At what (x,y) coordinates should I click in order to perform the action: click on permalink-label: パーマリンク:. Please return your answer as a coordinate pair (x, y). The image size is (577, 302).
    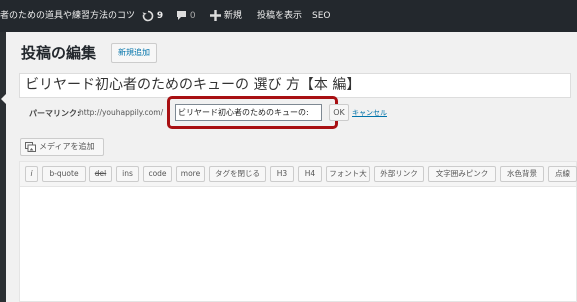
    Looking at the image, I should click on (55, 113).